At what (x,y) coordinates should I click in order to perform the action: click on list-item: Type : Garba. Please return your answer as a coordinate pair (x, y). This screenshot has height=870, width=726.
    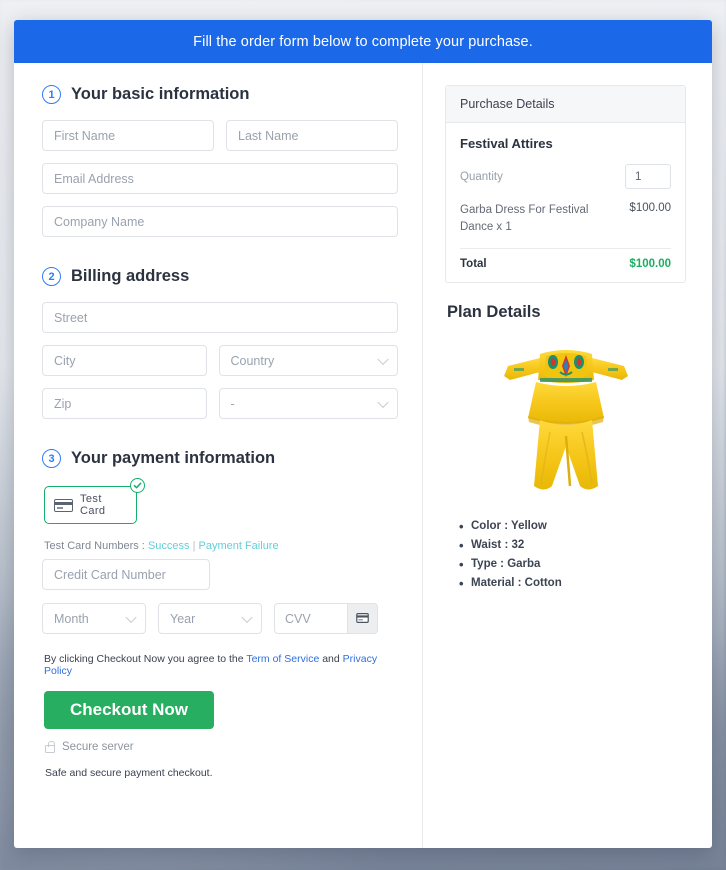
    Looking at the image, I should click on (572, 564).